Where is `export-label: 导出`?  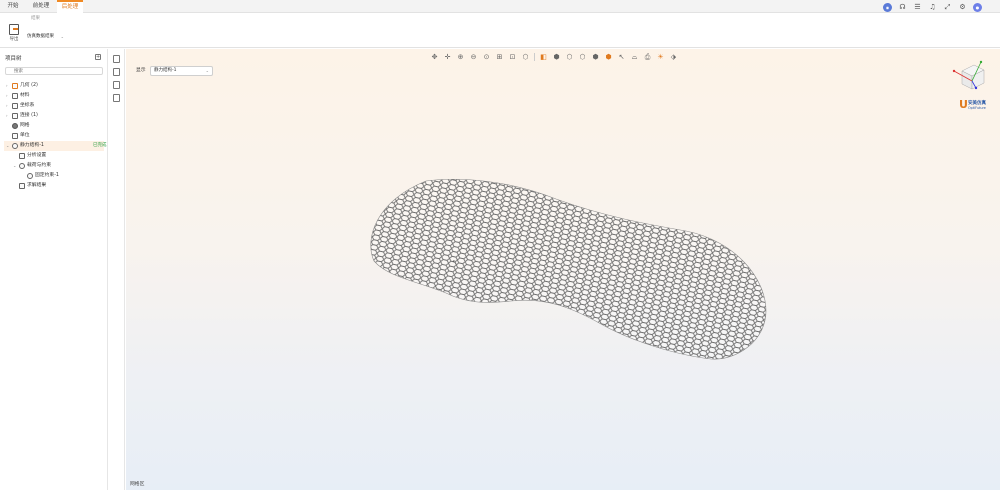 export-label: 导出 is located at coordinates (14, 39).